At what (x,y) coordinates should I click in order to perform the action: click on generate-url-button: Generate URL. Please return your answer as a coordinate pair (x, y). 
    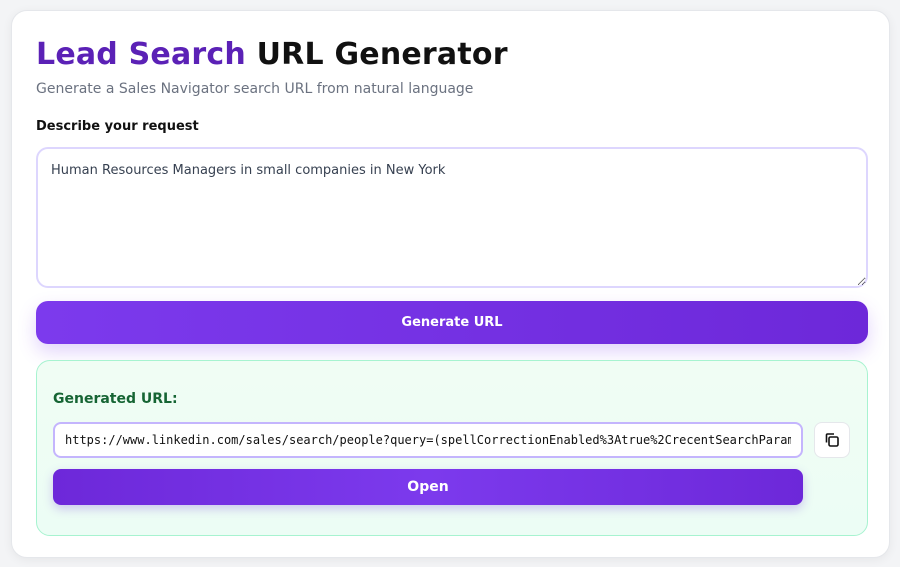
    Looking at the image, I should click on (452, 322).